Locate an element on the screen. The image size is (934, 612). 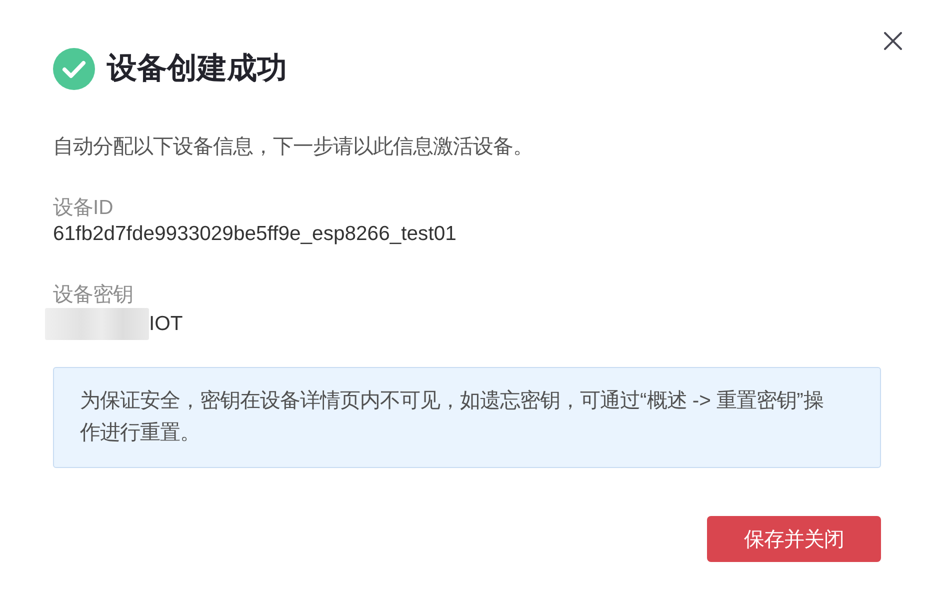
field-label: 设备密钥 is located at coordinates (93, 295).